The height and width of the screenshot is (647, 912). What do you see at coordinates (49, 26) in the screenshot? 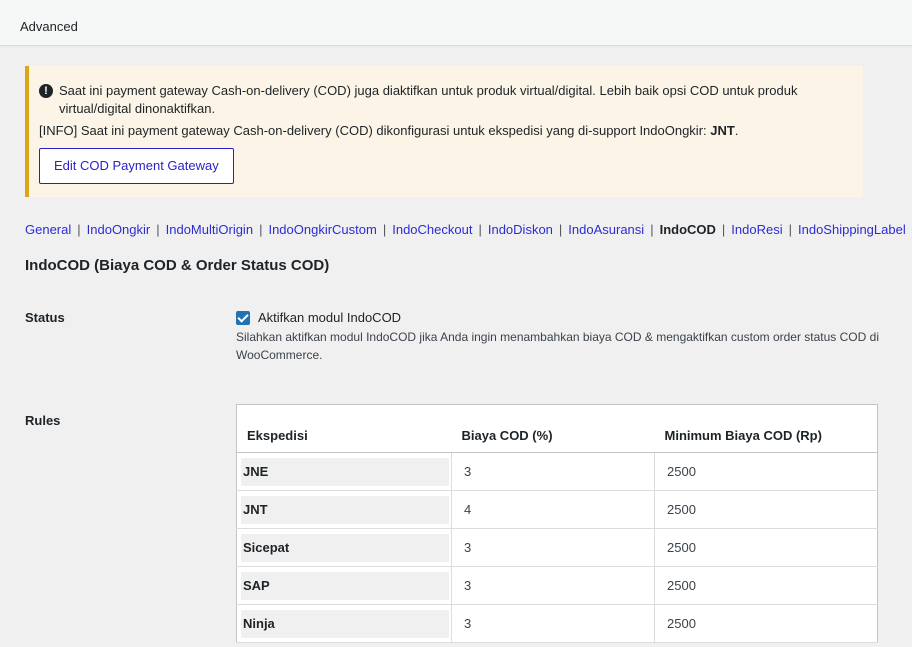
I see `tab-advanced: Advanced` at bounding box center [49, 26].